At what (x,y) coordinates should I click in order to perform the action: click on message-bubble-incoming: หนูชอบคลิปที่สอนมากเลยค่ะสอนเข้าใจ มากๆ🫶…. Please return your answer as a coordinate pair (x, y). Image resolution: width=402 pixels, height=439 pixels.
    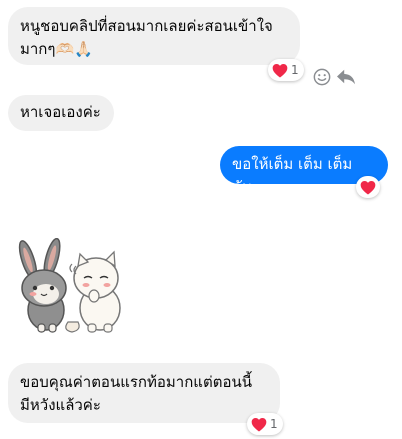
    Looking at the image, I should click on (154, 36).